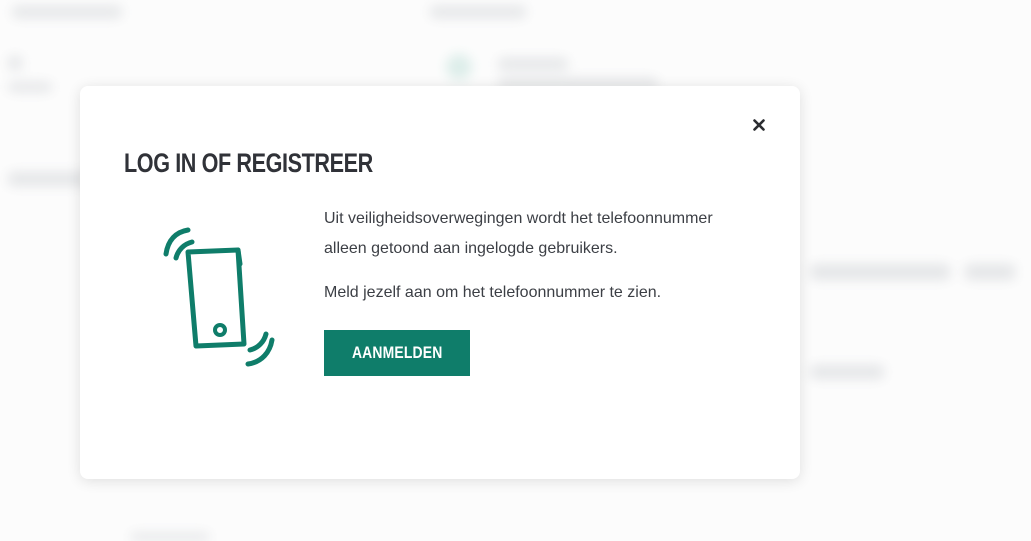 This screenshot has height=541, width=1031. I want to click on close-button, so click(759, 125).